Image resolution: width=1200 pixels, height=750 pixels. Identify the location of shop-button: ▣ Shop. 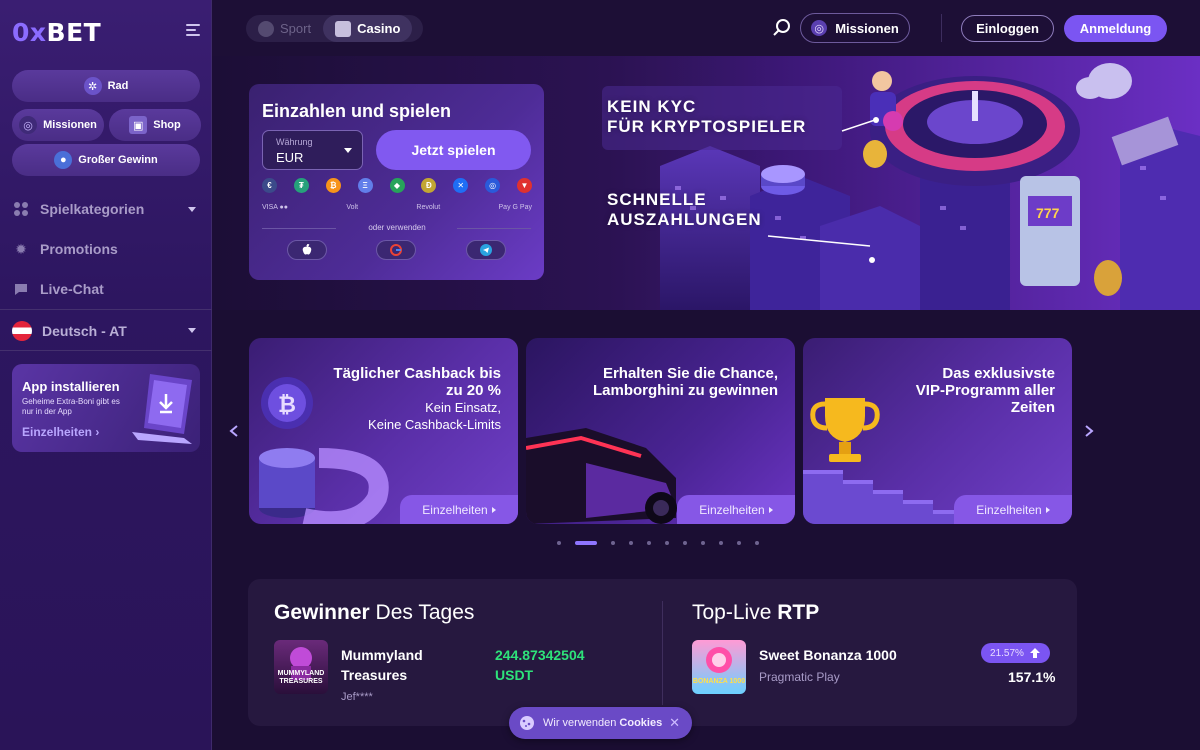
(155, 125).